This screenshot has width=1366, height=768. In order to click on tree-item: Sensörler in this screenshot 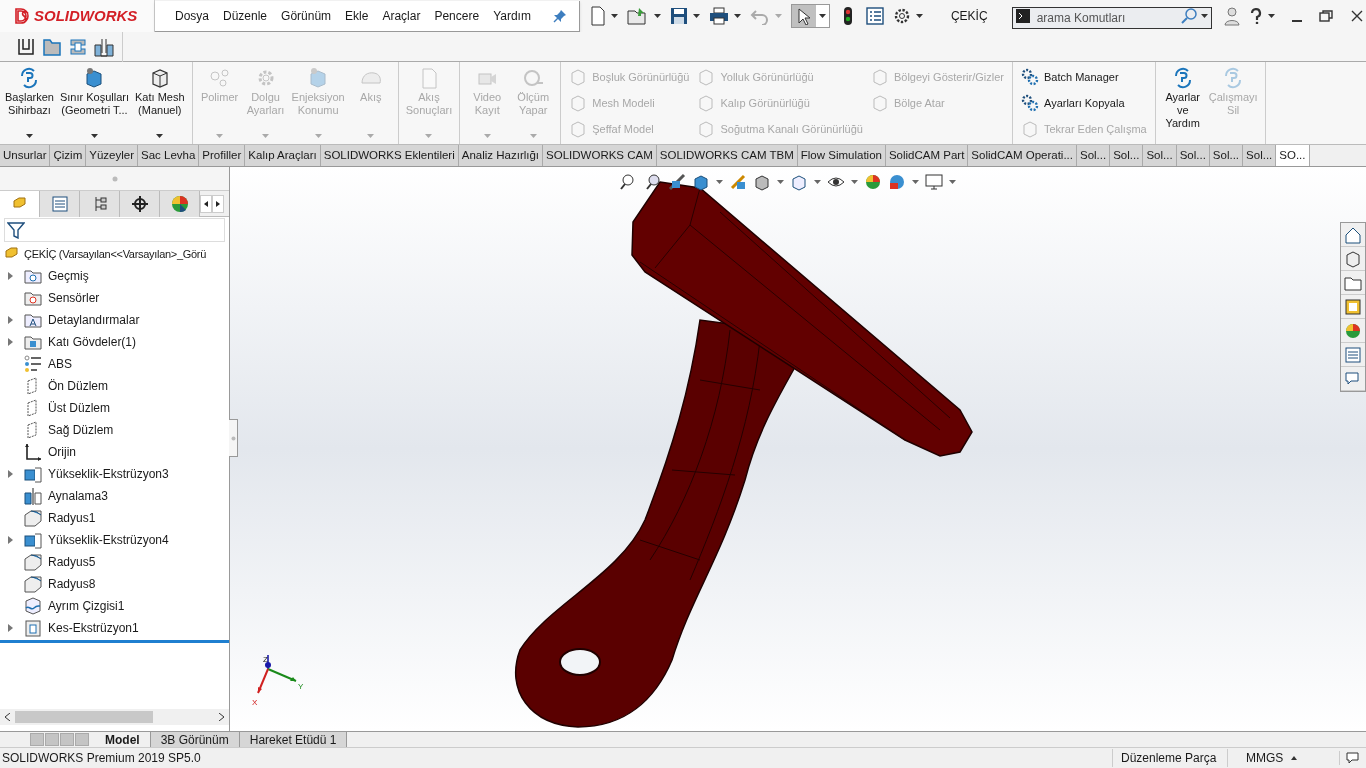, I will do `click(114, 298)`.